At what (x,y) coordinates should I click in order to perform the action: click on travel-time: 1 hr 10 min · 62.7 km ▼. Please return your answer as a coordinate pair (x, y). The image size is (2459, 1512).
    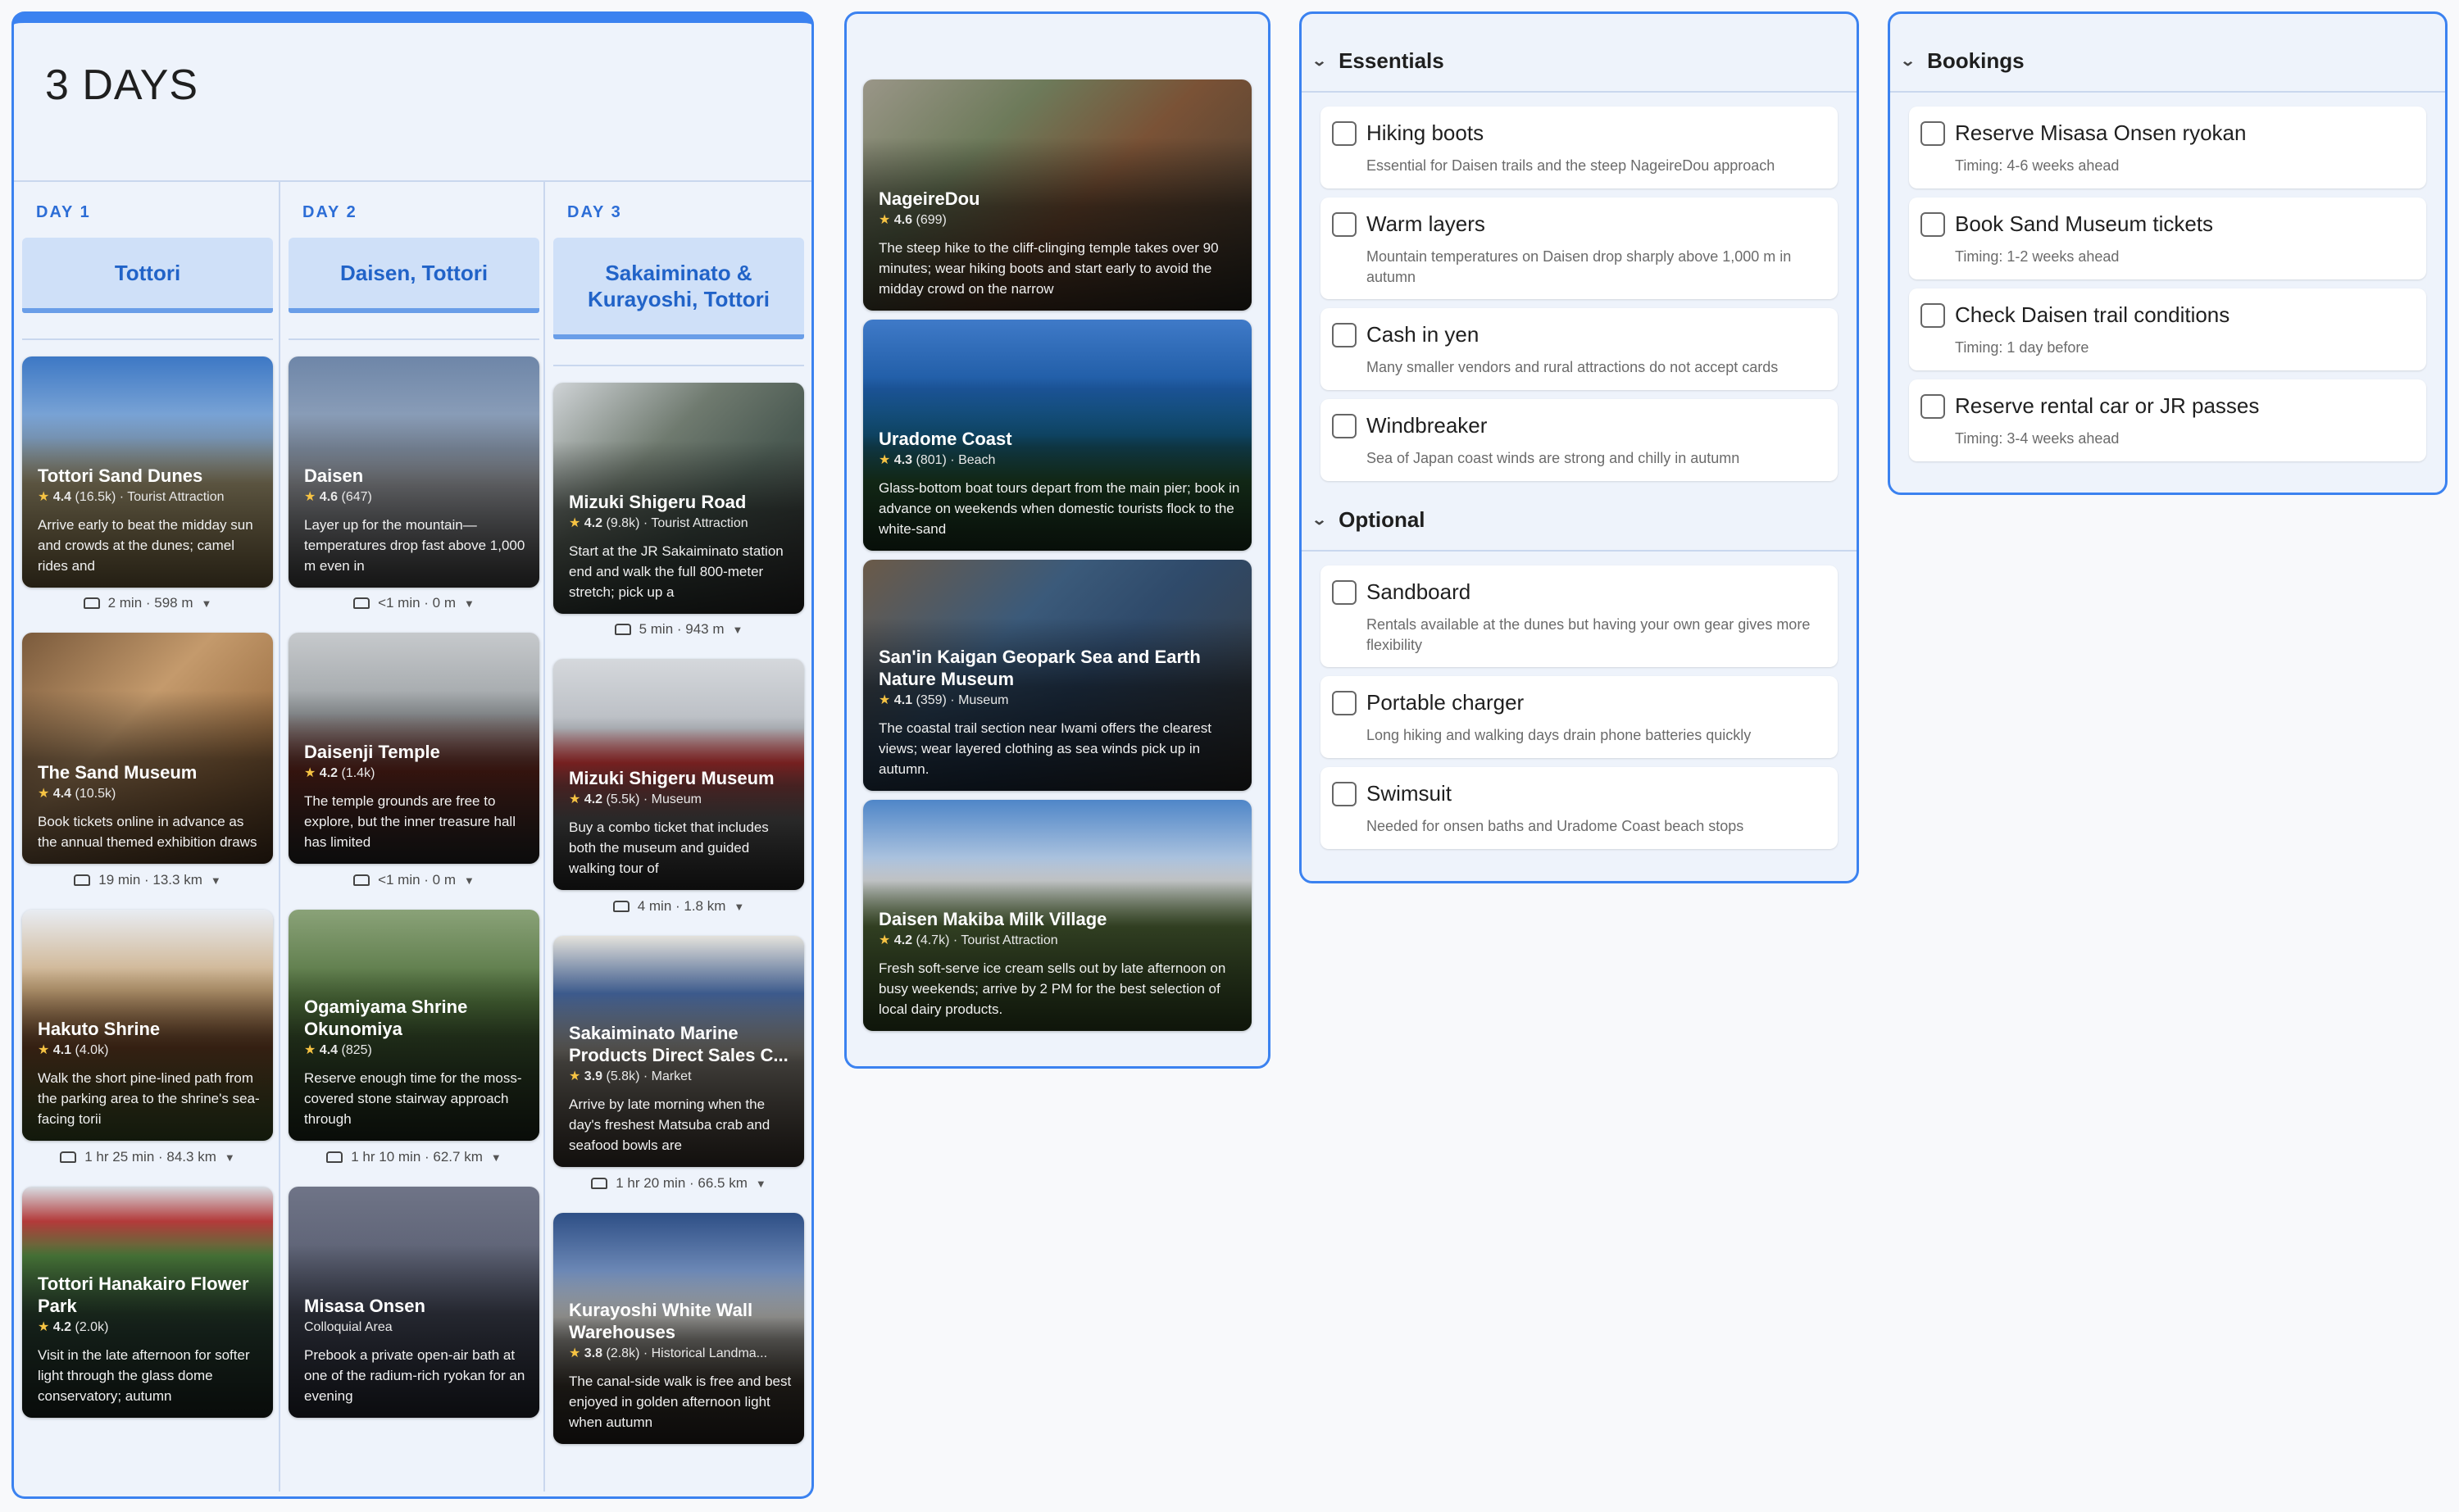
    Looking at the image, I should click on (414, 1157).